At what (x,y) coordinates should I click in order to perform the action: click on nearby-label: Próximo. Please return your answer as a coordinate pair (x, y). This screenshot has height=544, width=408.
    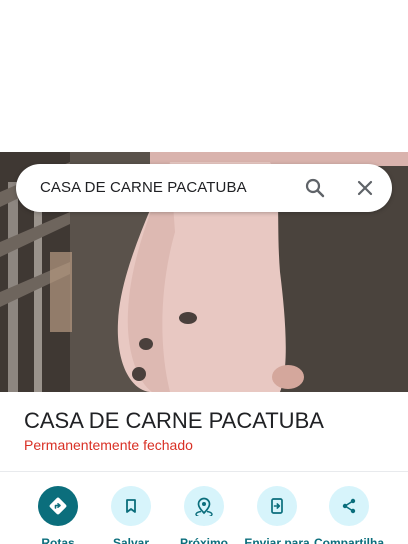
    Looking at the image, I should click on (203, 540).